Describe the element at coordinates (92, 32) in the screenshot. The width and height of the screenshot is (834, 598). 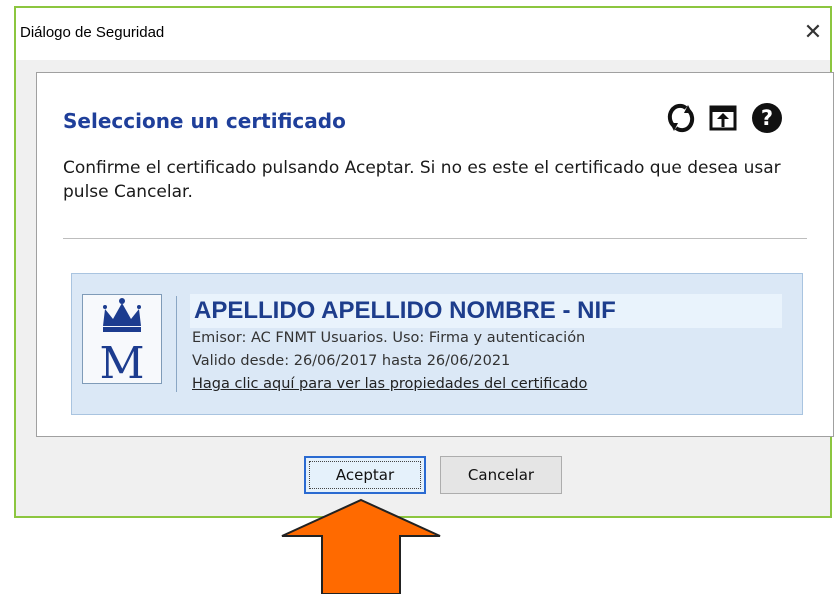
I see `window-title: Diálogo de Seguridad` at that location.